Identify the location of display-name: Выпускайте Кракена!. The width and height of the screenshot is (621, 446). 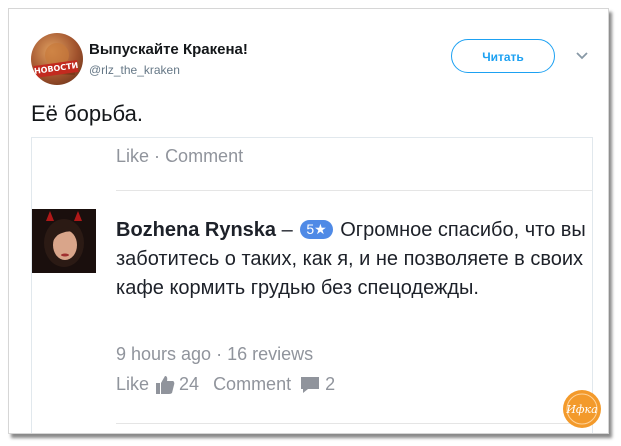
(168, 49).